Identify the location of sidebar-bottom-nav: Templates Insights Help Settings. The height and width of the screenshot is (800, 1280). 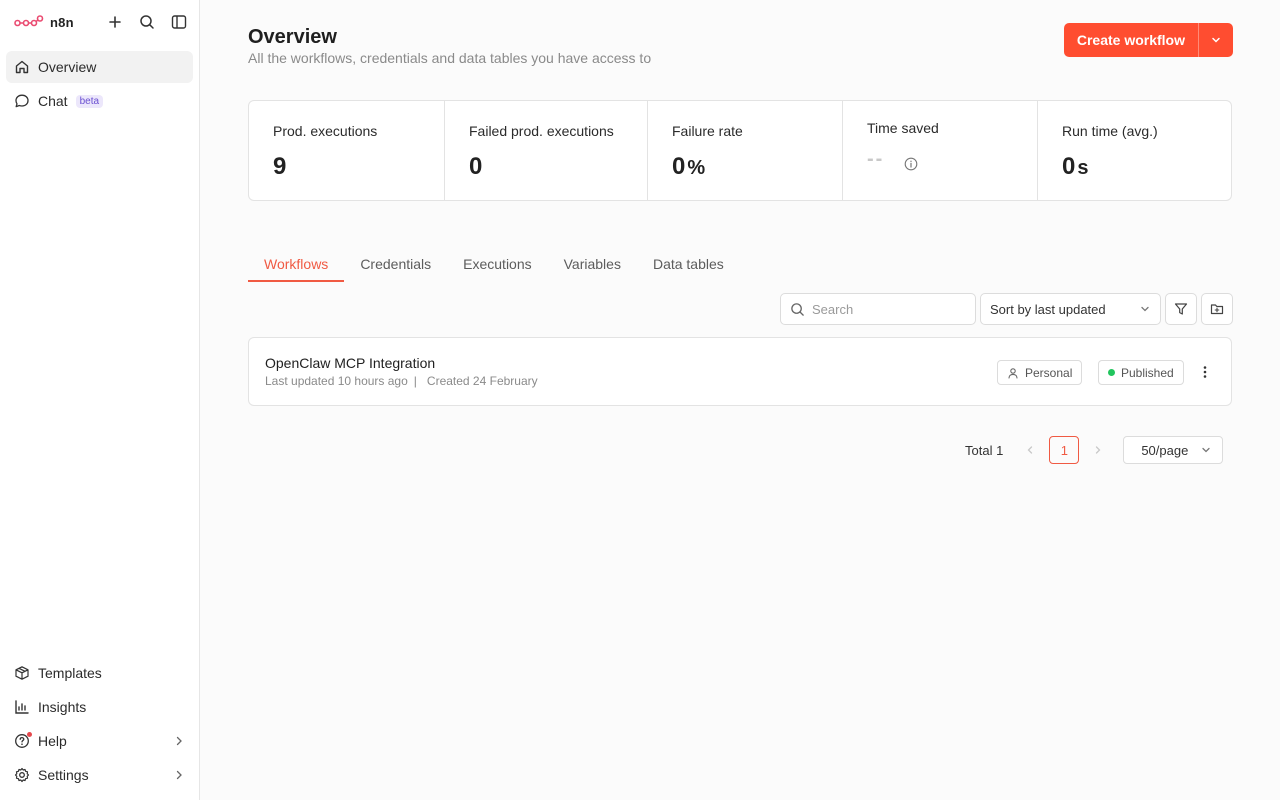
(99, 725).